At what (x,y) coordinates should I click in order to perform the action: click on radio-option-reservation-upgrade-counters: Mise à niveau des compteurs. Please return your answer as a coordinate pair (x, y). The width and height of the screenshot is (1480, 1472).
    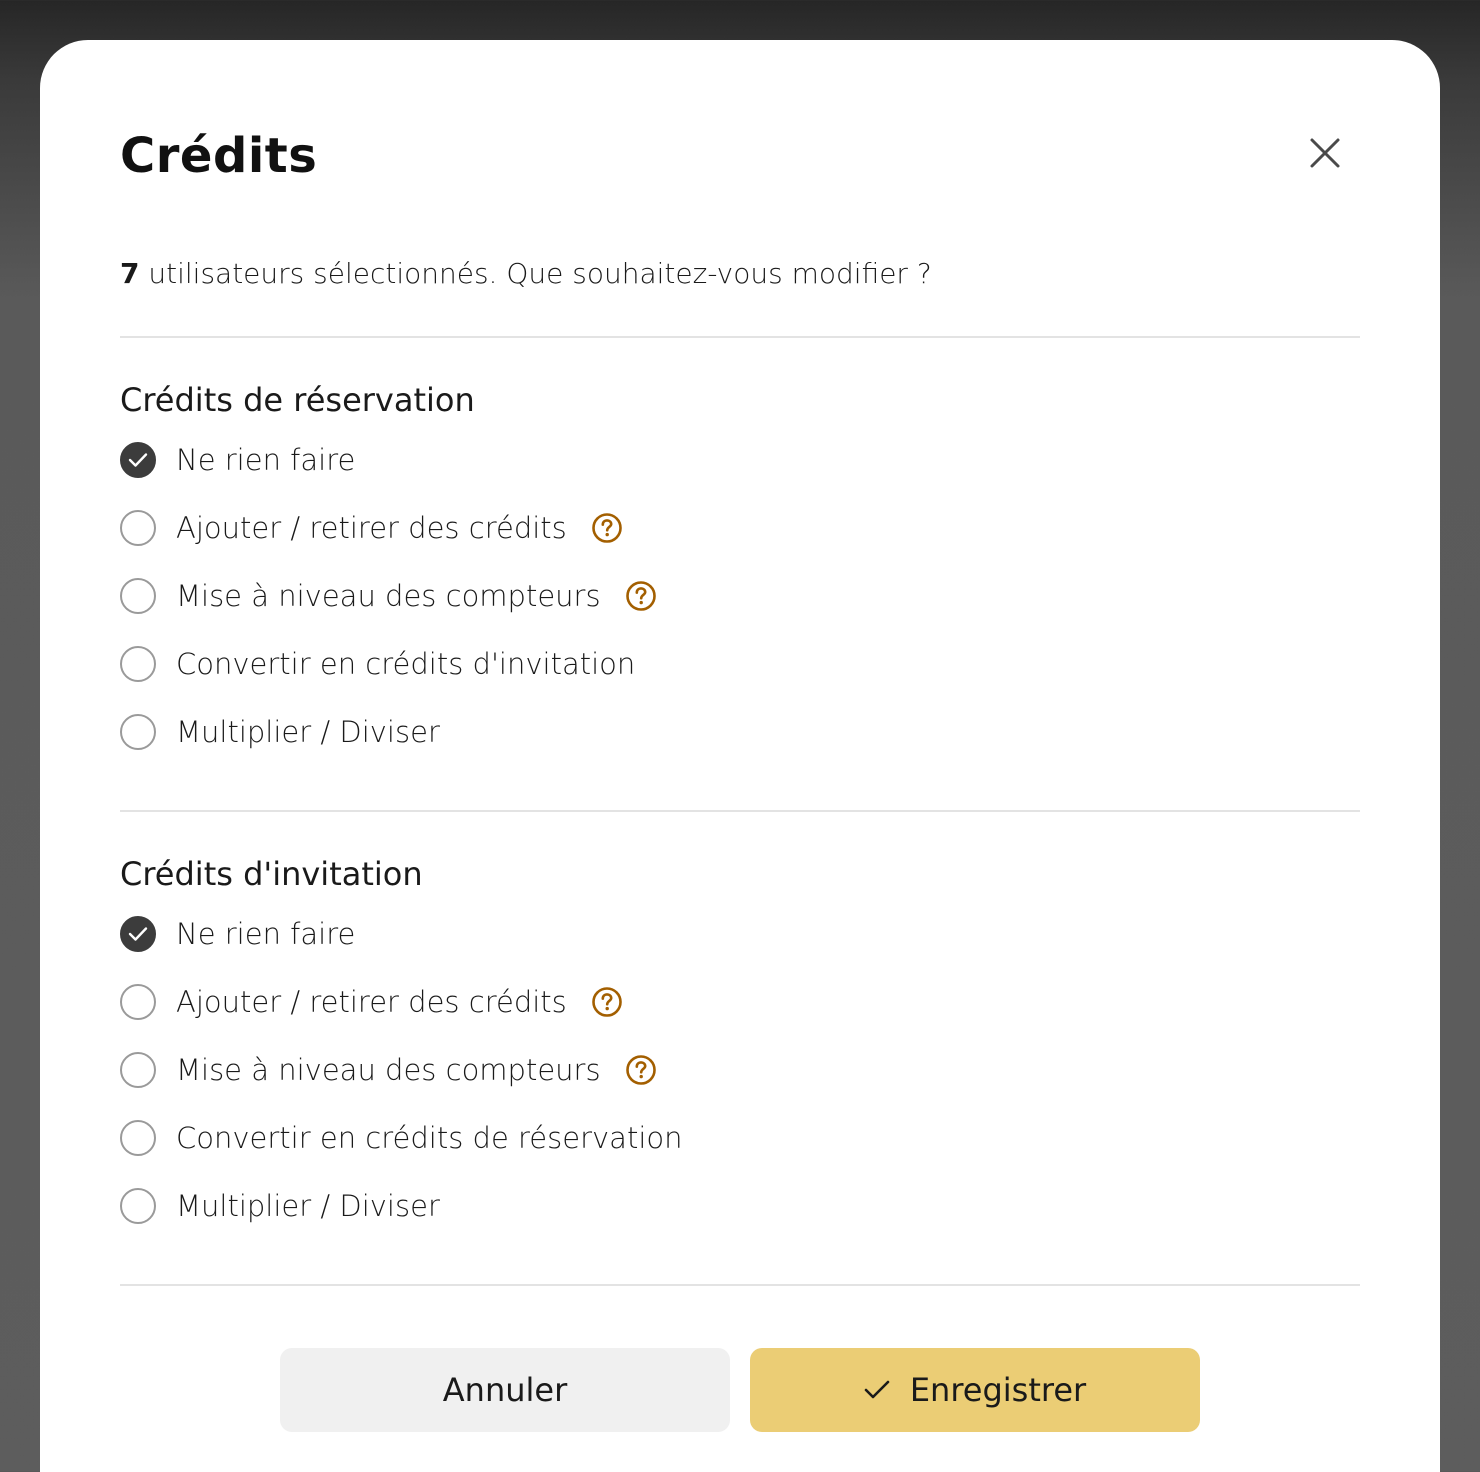
    Looking at the image, I should click on (388, 596).